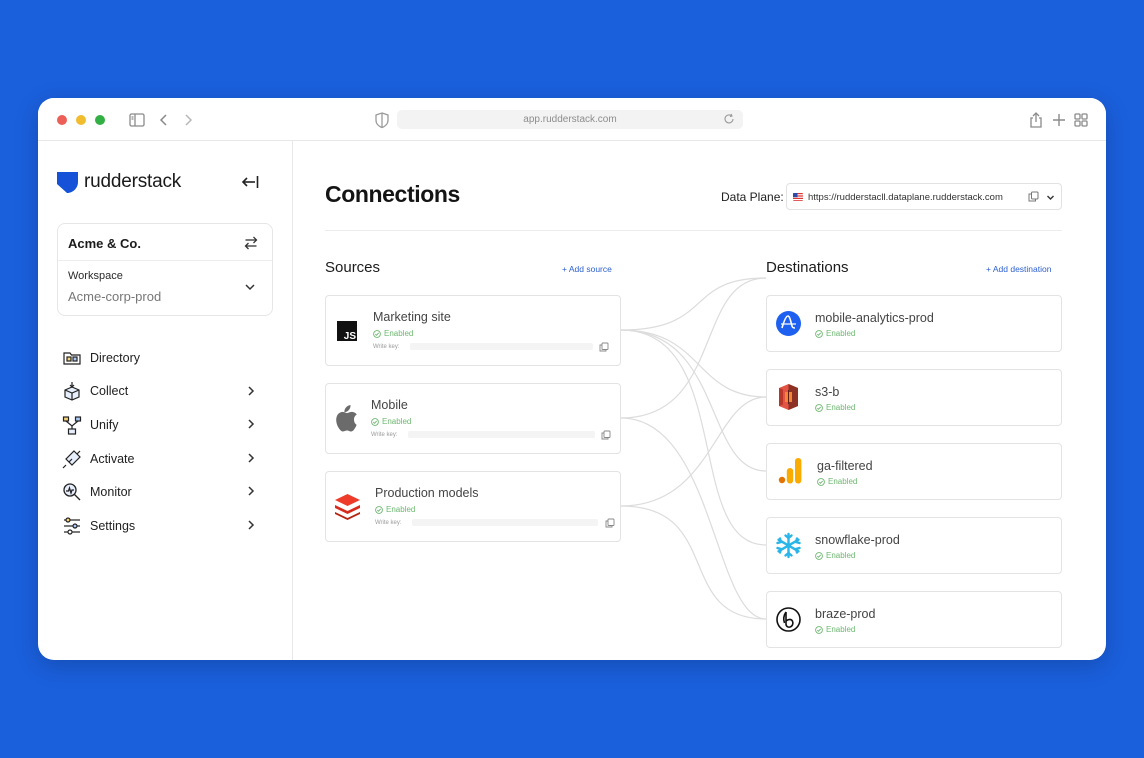  I want to click on organization-name: Acme & Co., so click(104, 243).